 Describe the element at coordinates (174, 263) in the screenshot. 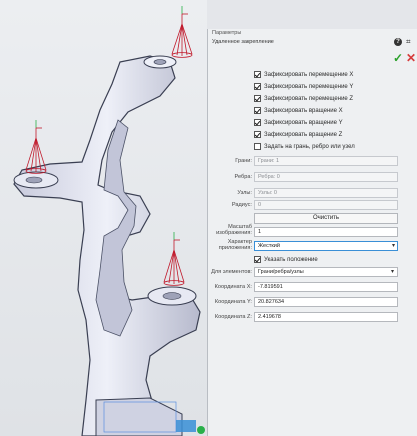

I see `constraint-marker-right` at that location.